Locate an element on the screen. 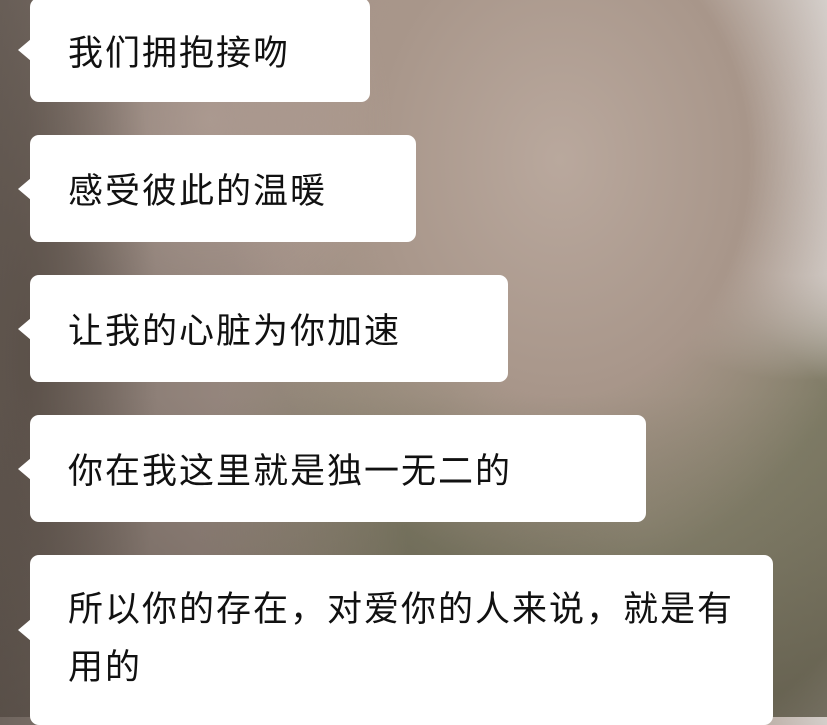 The height and width of the screenshot is (725, 827). message-text: 所以你的存在，对爱你的人来说，就是有用的 is located at coordinates (401, 639).